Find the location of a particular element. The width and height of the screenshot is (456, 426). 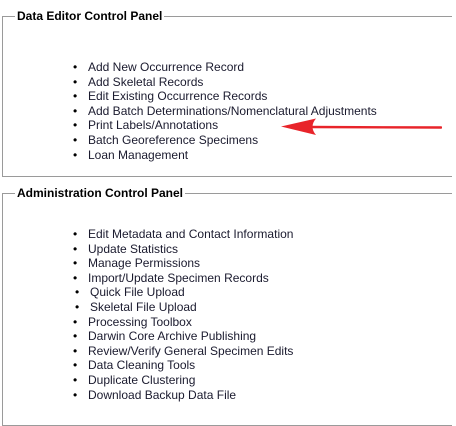

menu-item-update-statistics: • Update Statistics is located at coordinates (183, 249).